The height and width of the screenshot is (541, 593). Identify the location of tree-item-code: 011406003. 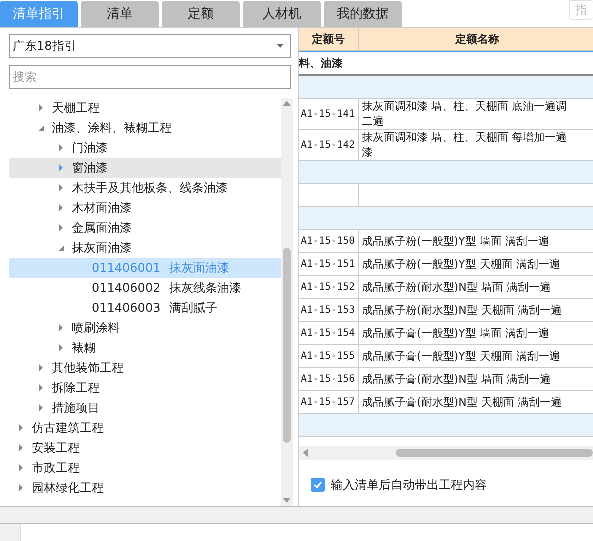
(126, 308).